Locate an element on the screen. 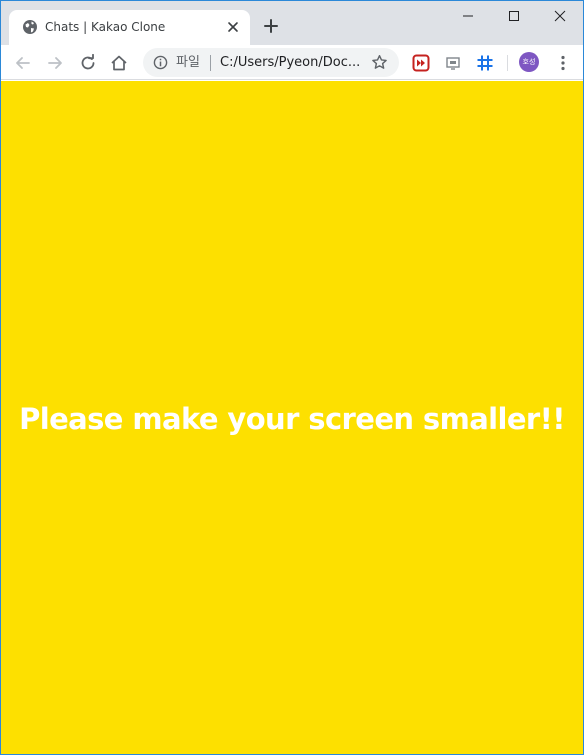  maximize-icon is located at coordinates (514, 16).